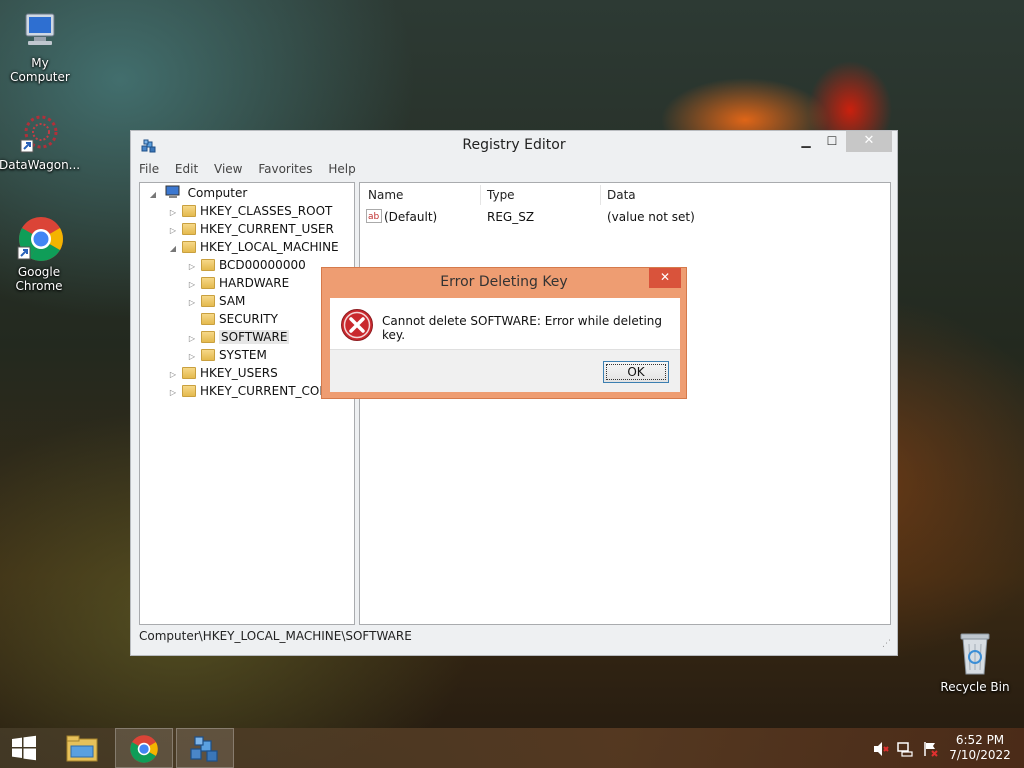 The height and width of the screenshot is (768, 1024). Describe the element at coordinates (253, 171) in the screenshot. I see `menu-bar: File Edit View Favorites Help` at that location.